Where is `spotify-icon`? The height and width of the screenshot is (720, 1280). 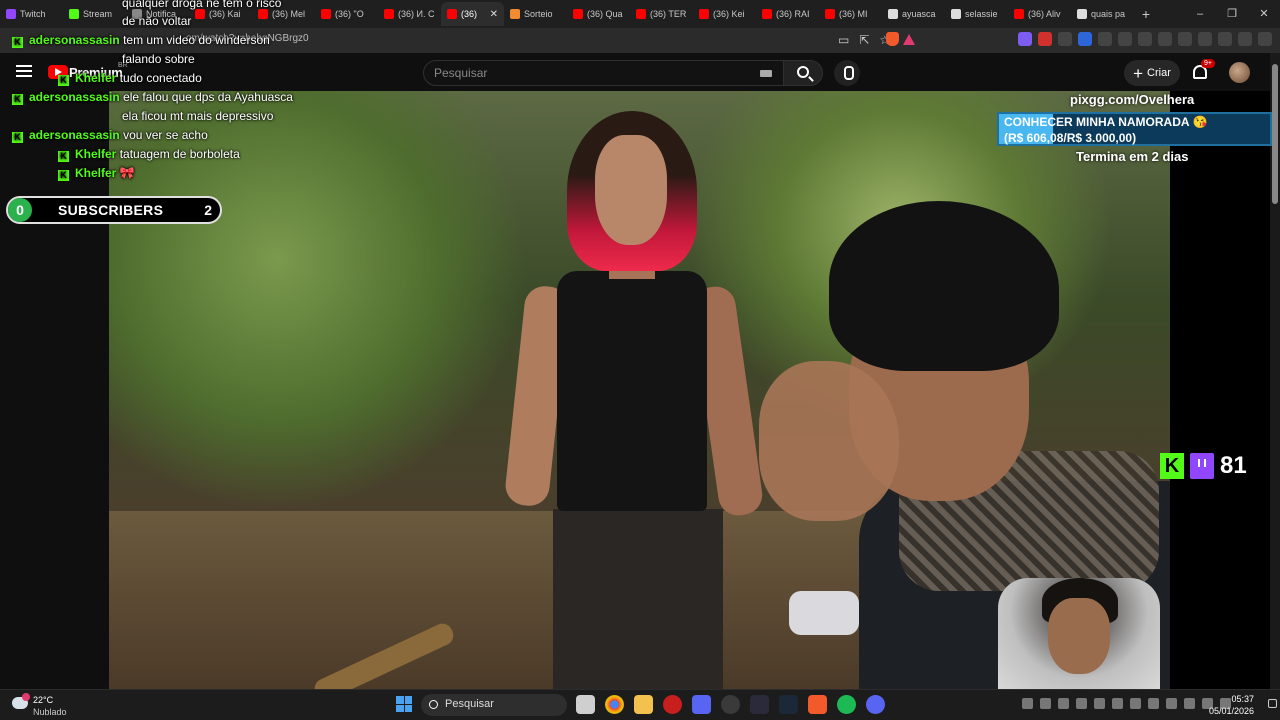 spotify-icon is located at coordinates (846, 704).